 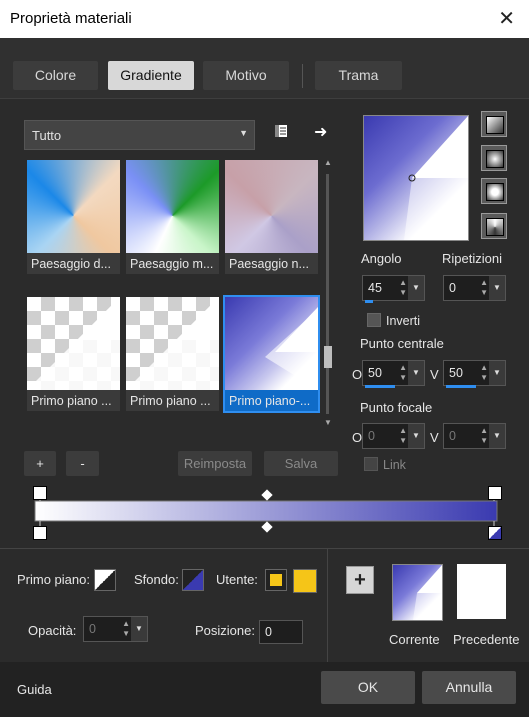 What do you see at coordinates (434, 437) in the screenshot?
I see `focal-v-label: V` at bounding box center [434, 437].